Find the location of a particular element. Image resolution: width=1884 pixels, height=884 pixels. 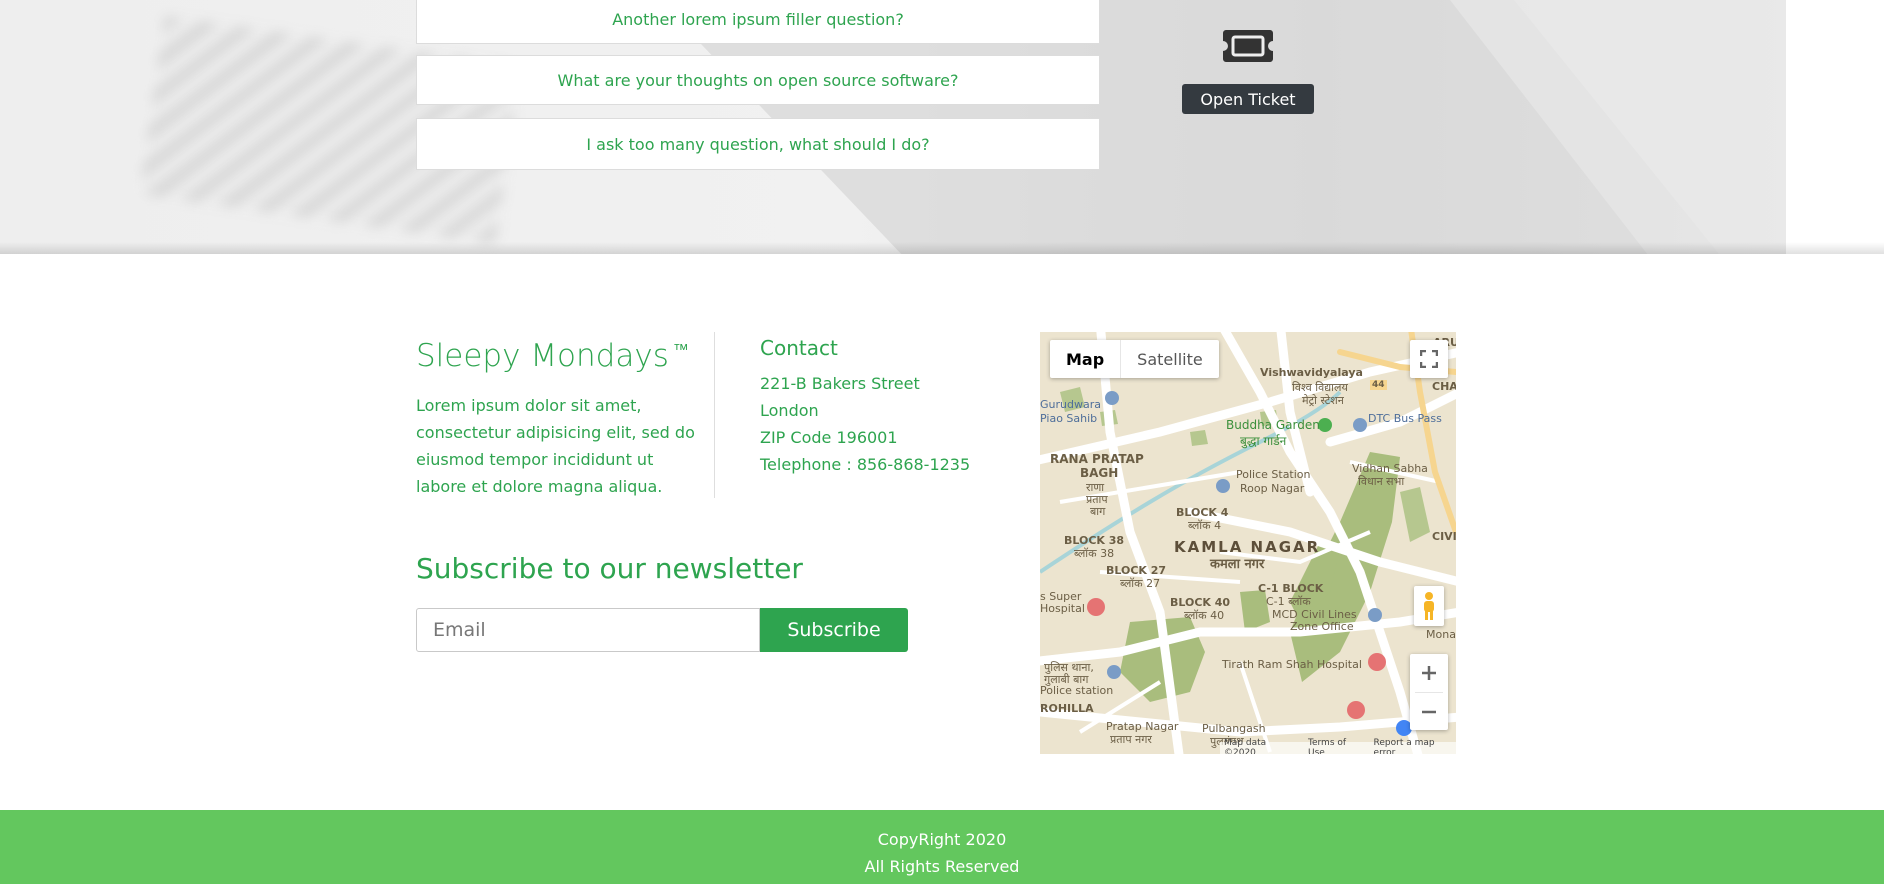

map-report-error-link: Report a map error is located at coordinates (1415, 746).